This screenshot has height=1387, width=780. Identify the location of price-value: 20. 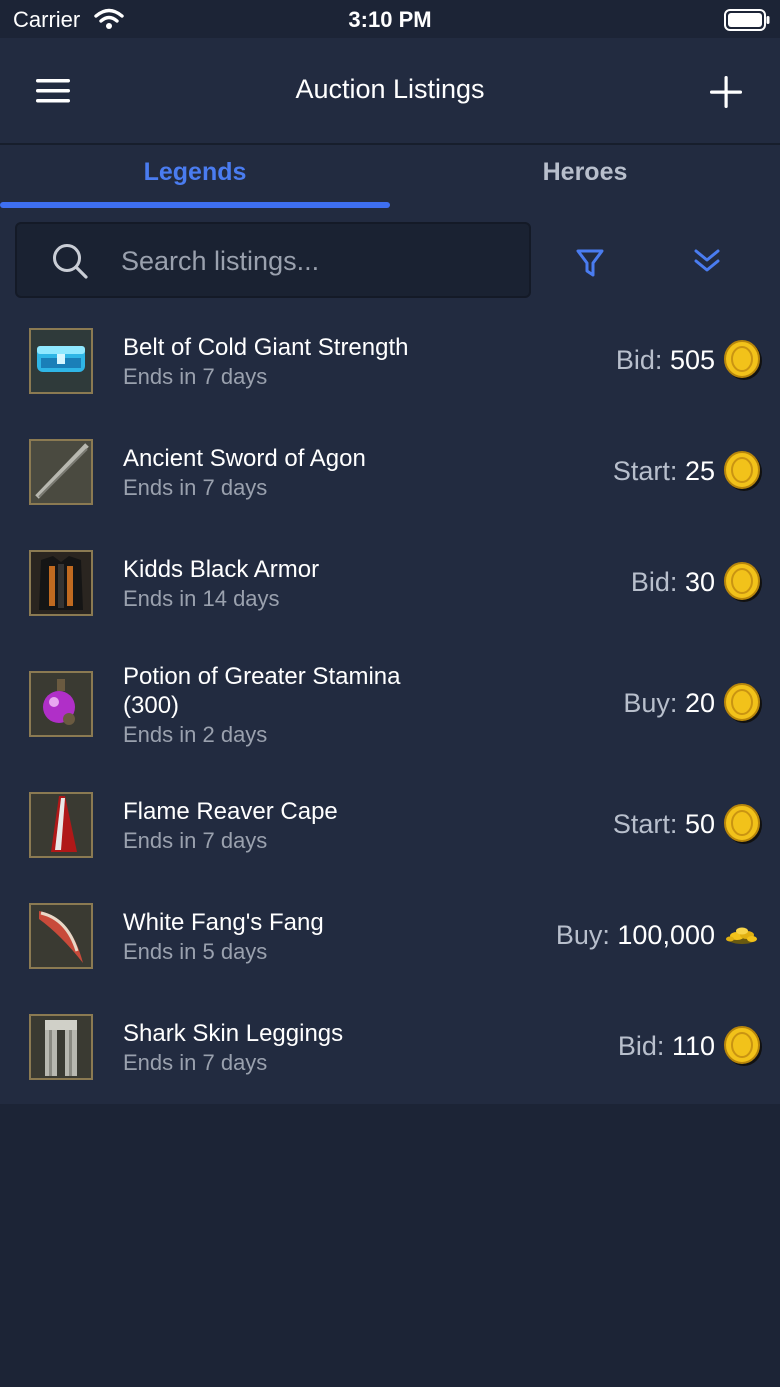
(699, 703).